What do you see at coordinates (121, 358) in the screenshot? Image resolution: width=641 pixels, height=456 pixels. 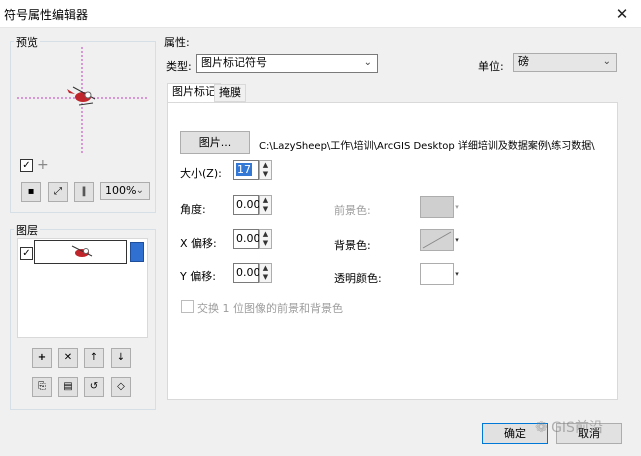 I see `down-icon: ↓` at bounding box center [121, 358].